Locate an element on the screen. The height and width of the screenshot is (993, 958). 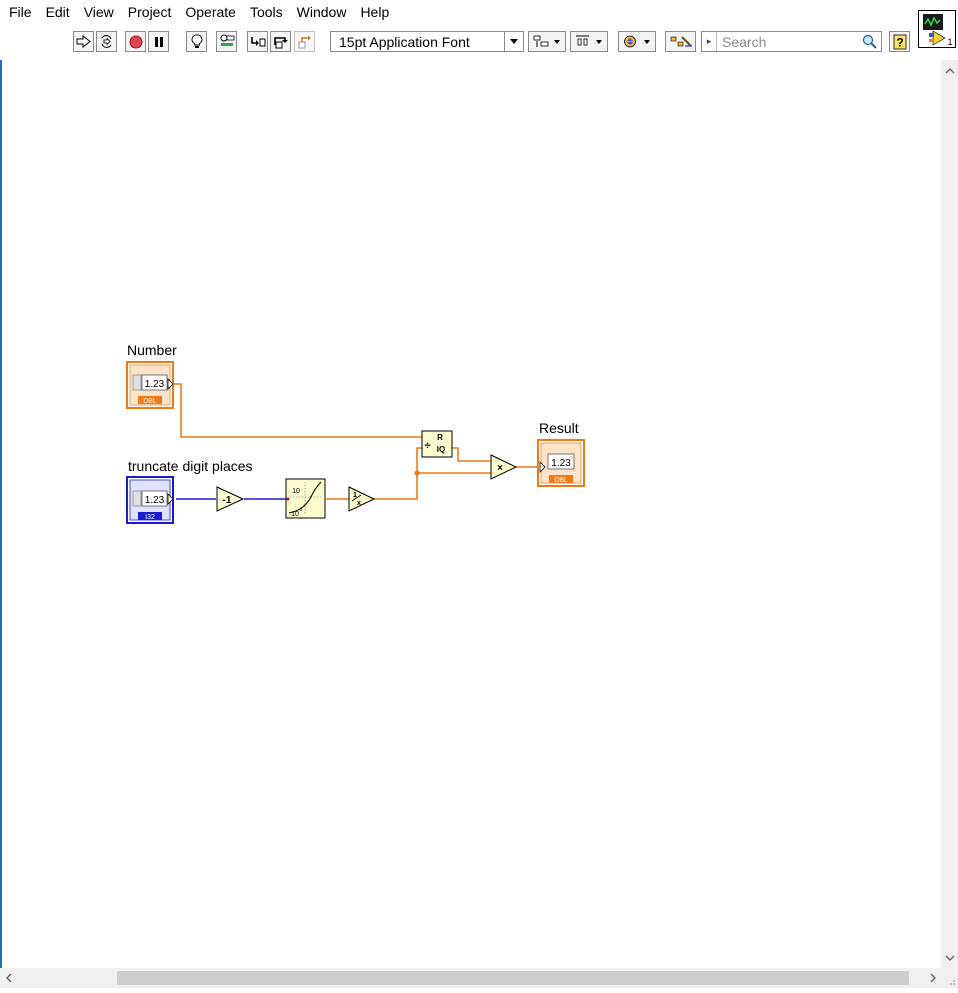
result-indicator-value: 1.23 is located at coordinates (561, 463).